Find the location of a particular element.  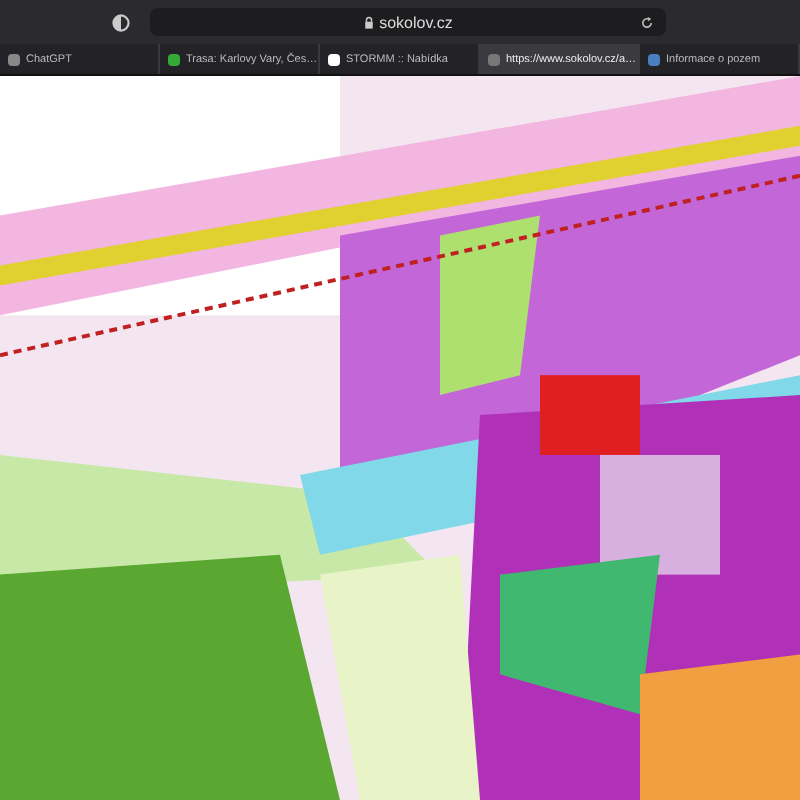

url-text: sokolov.cz is located at coordinates (416, 22).